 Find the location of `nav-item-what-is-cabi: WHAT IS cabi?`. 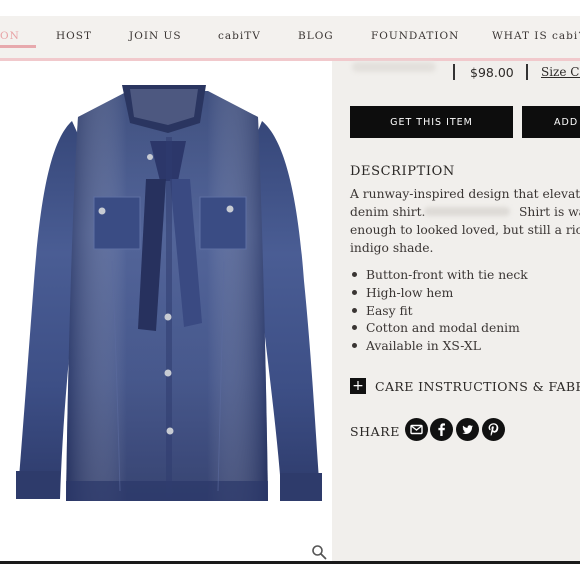

nav-item-what-is-cabi: WHAT IS cabi? is located at coordinates (536, 36).